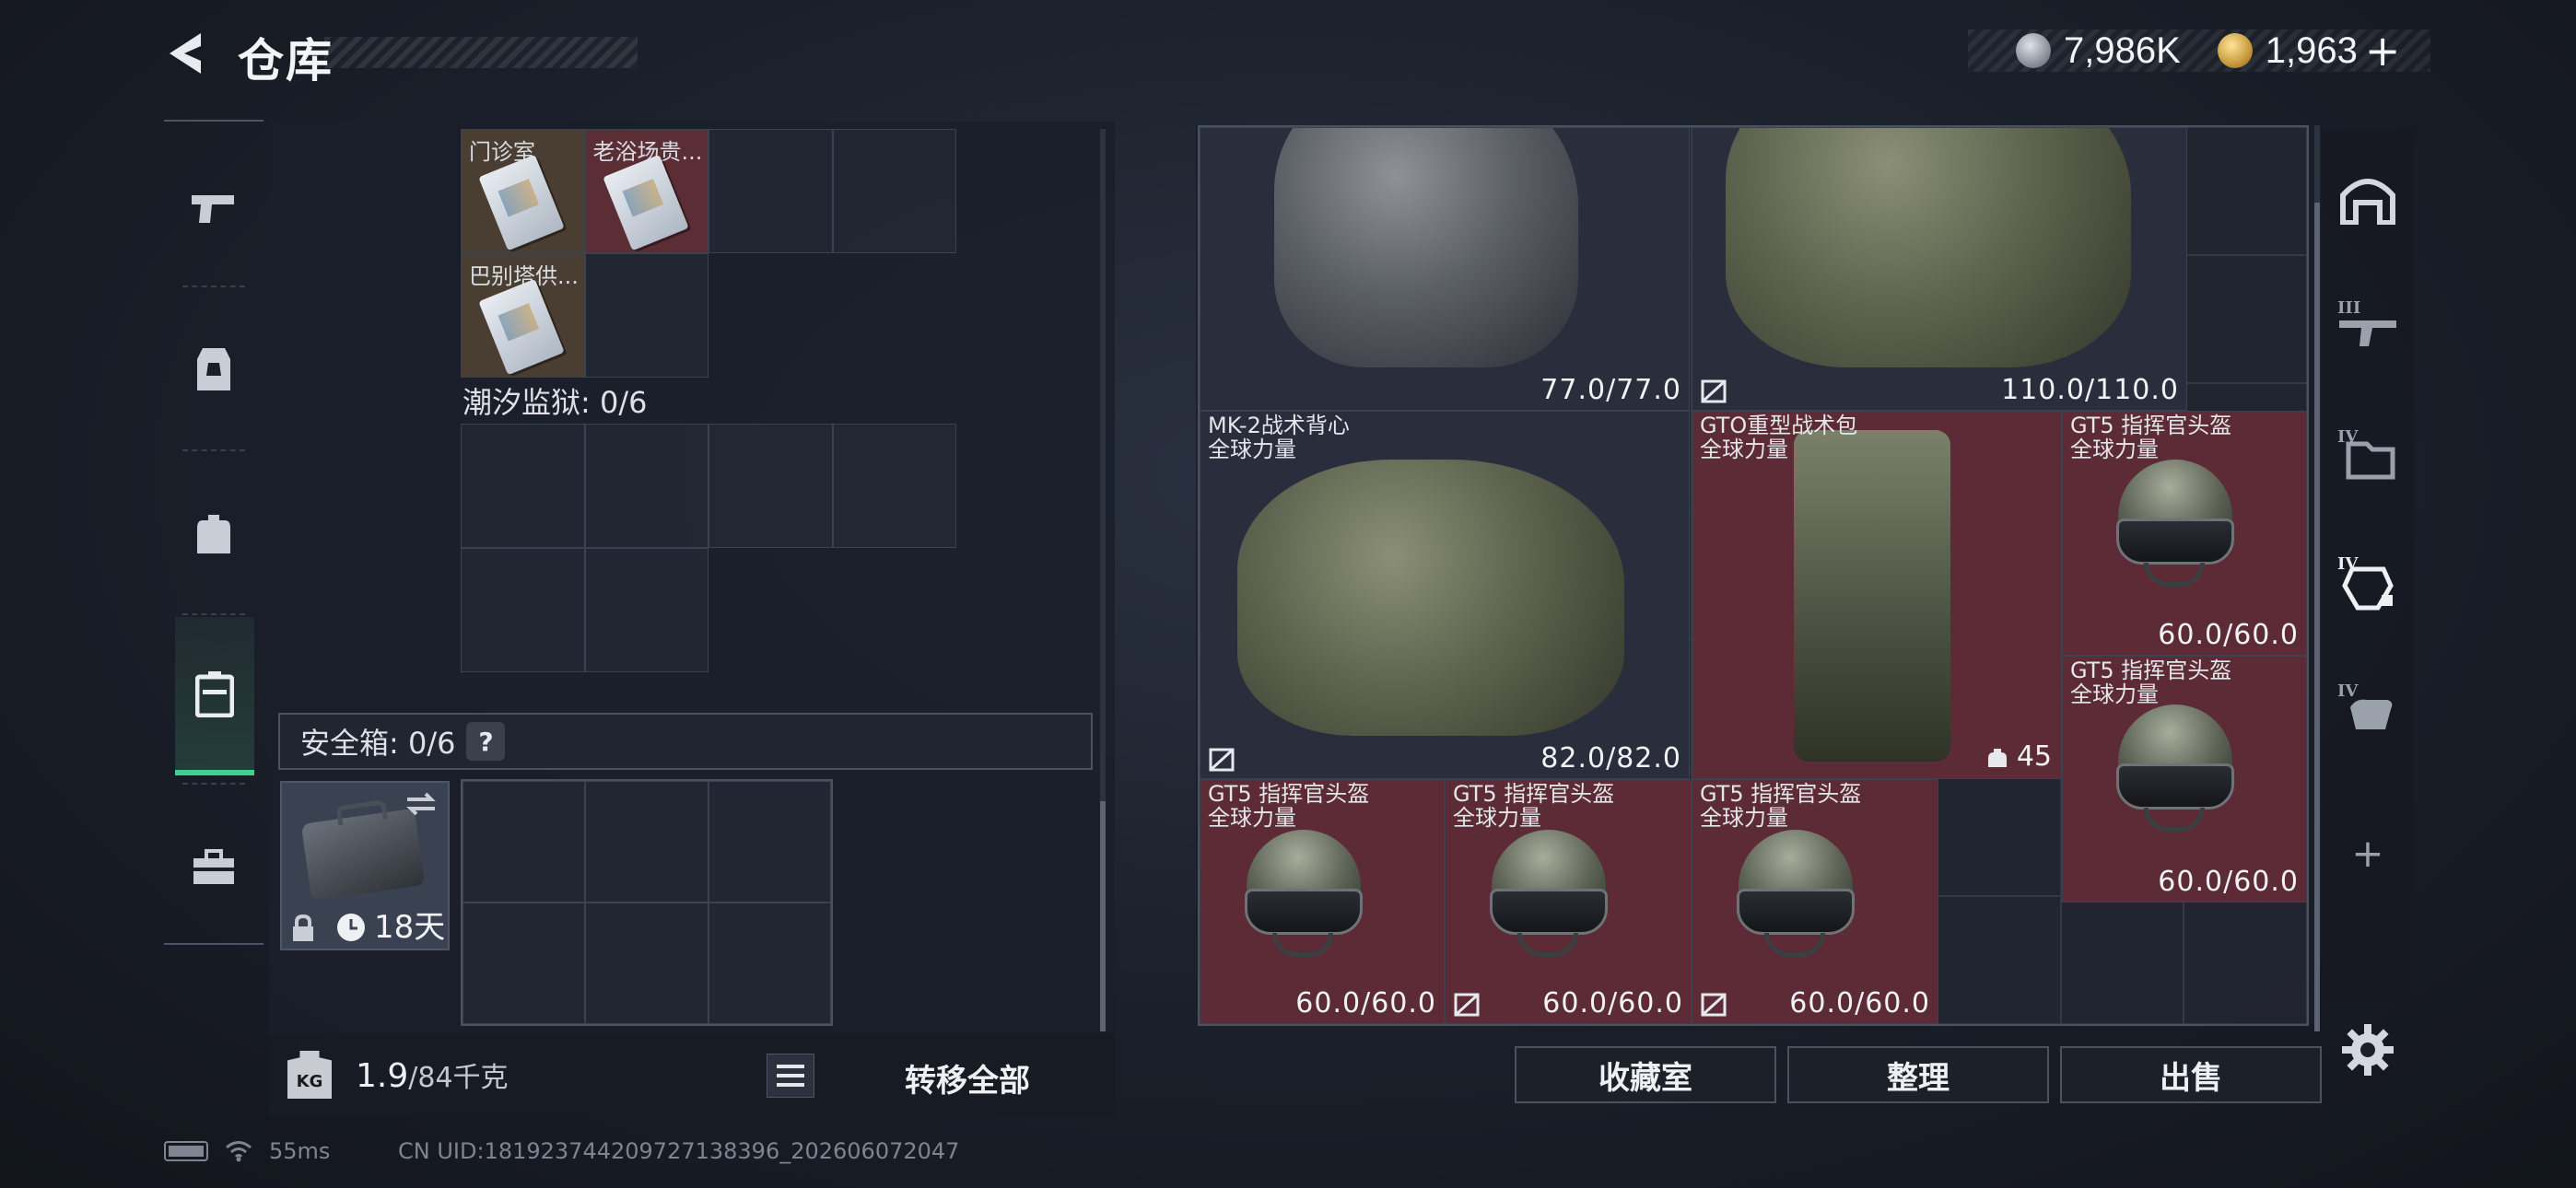  I want to click on weight-bar: KG 1.9/84千克 转移全部, so click(692, 1074).